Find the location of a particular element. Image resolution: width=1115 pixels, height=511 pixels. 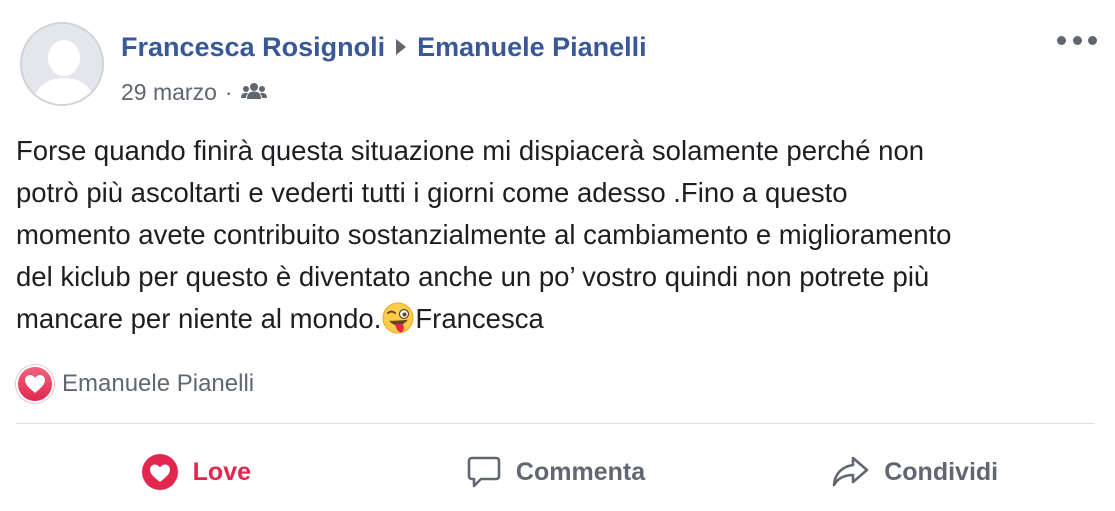

share-button: Condividi is located at coordinates (915, 472).